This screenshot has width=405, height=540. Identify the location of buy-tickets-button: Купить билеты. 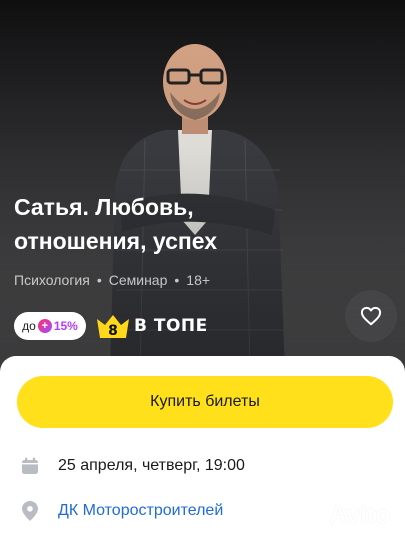
(205, 402).